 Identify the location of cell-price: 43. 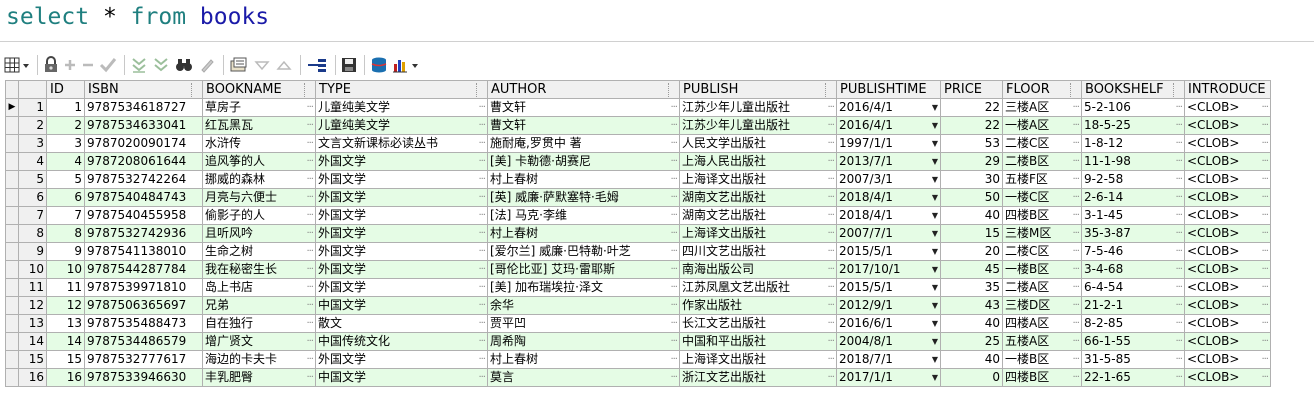
(971, 305).